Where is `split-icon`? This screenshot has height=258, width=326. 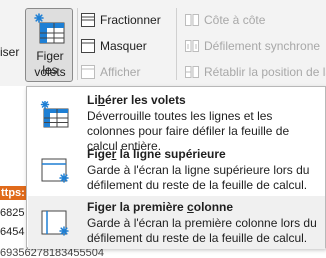 split-icon is located at coordinates (88, 20).